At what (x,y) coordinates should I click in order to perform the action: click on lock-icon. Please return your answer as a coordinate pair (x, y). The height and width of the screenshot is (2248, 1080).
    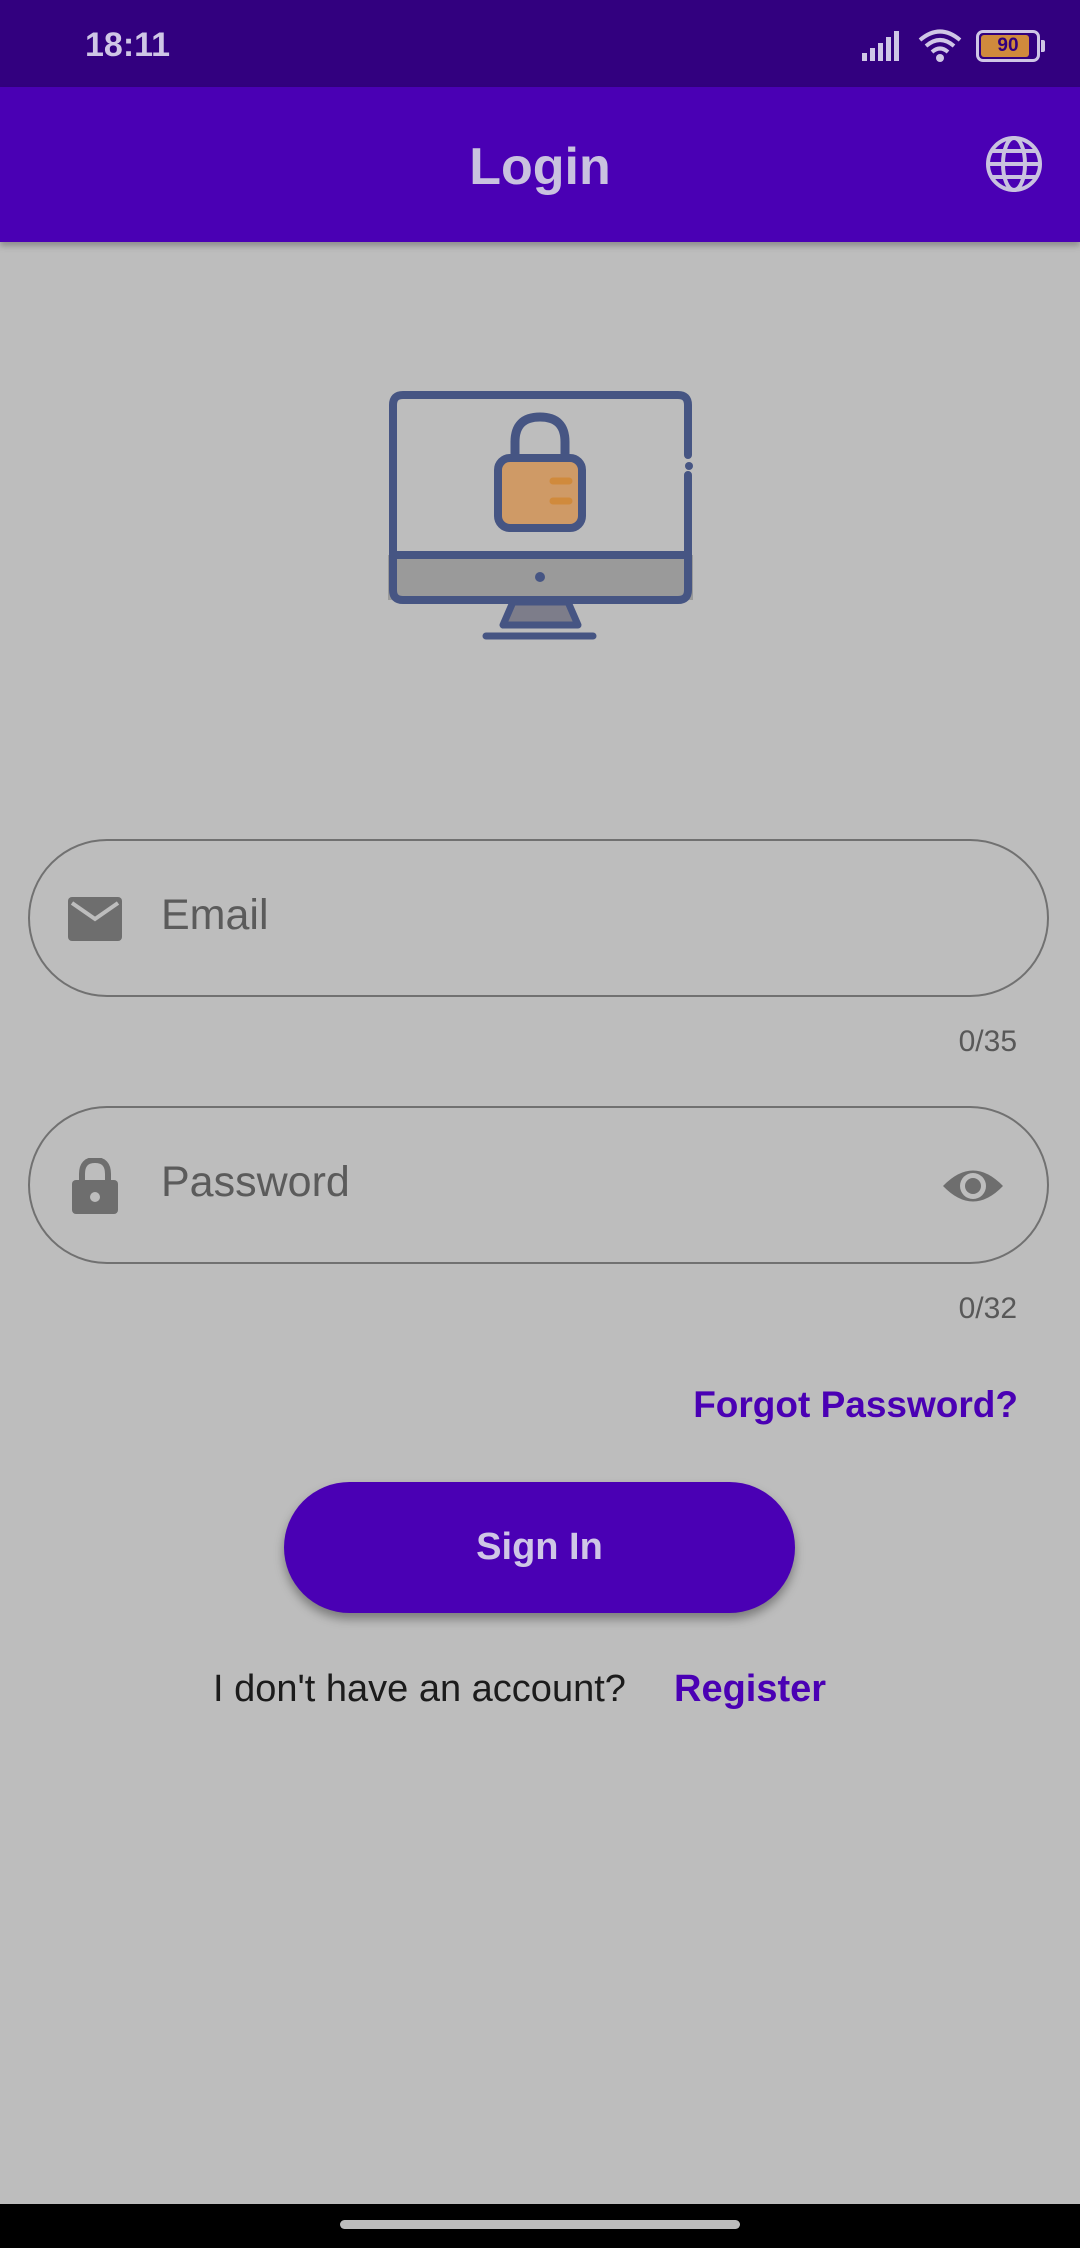
    Looking at the image, I should click on (95, 1186).